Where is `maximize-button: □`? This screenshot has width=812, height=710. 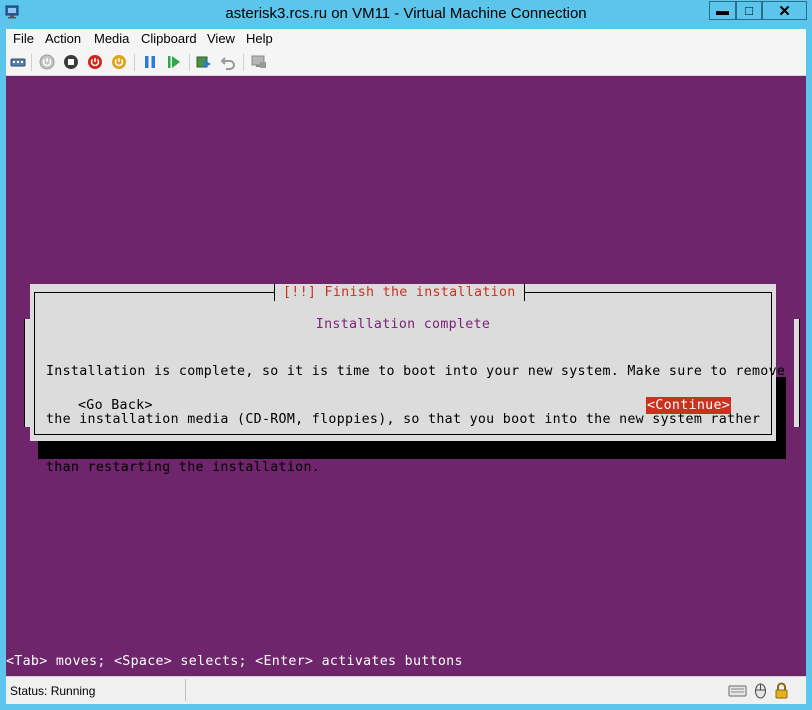
maximize-button: □ is located at coordinates (749, 10).